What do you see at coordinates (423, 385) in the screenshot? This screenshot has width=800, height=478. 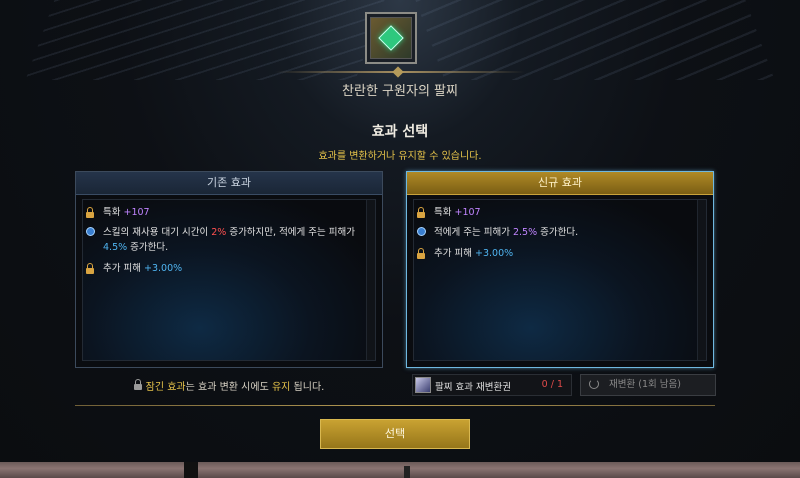 I see `ticket-icon` at bounding box center [423, 385].